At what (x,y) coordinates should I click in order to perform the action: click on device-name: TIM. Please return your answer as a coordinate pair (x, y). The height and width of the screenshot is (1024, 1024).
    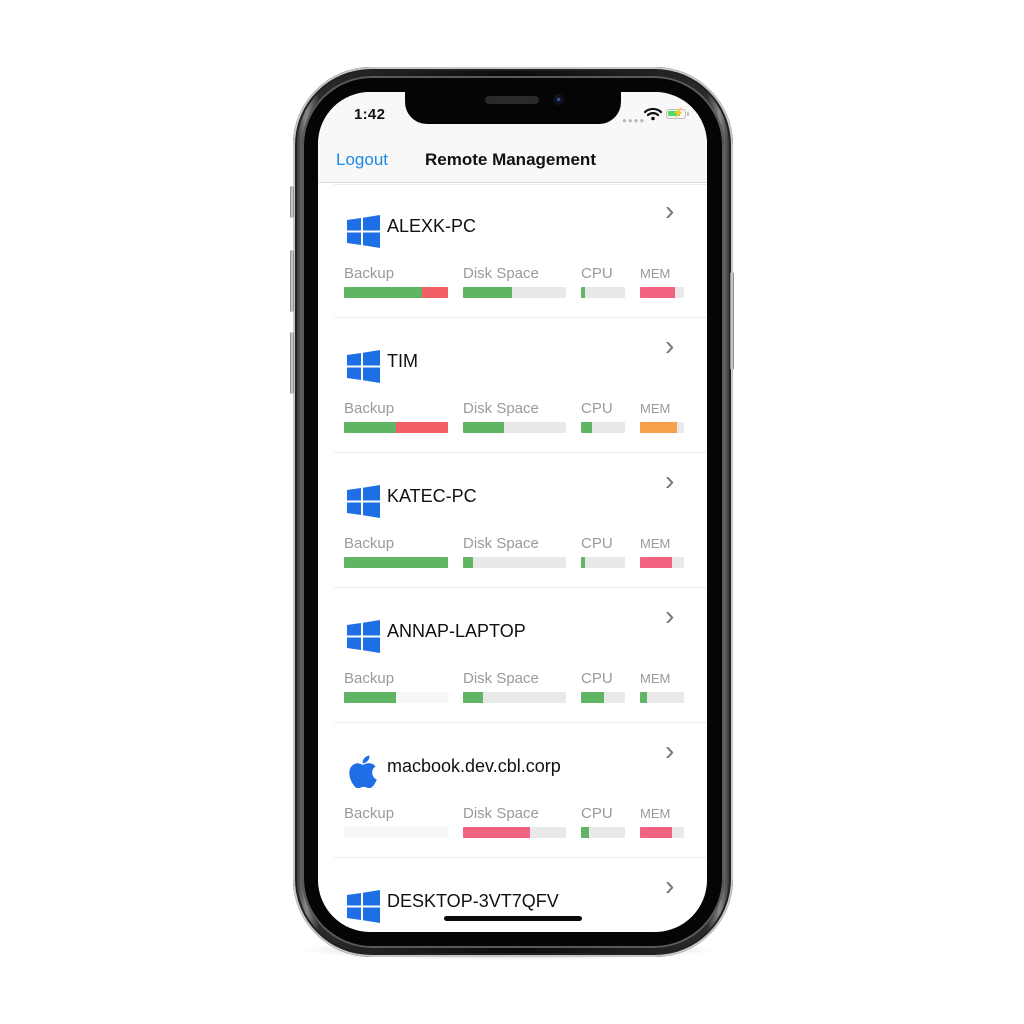
    Looking at the image, I should click on (402, 361).